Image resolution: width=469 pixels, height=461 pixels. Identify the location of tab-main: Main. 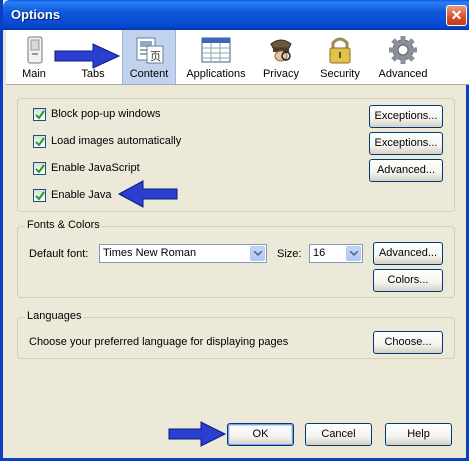
(34, 57).